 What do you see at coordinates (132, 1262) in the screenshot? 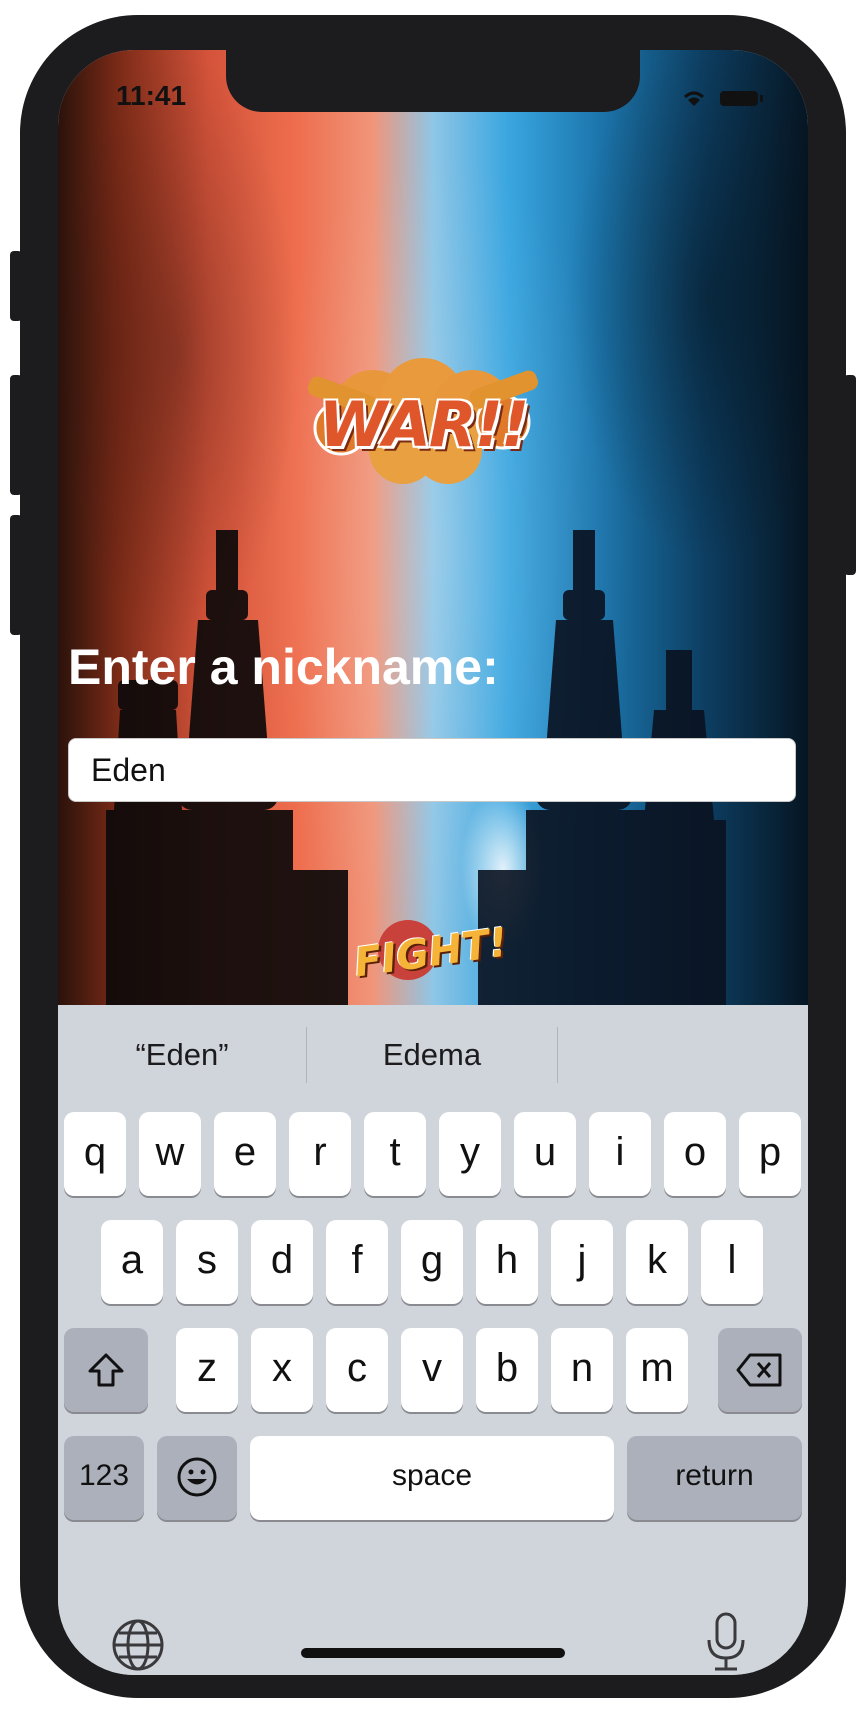
I see `key-a: a` at bounding box center [132, 1262].